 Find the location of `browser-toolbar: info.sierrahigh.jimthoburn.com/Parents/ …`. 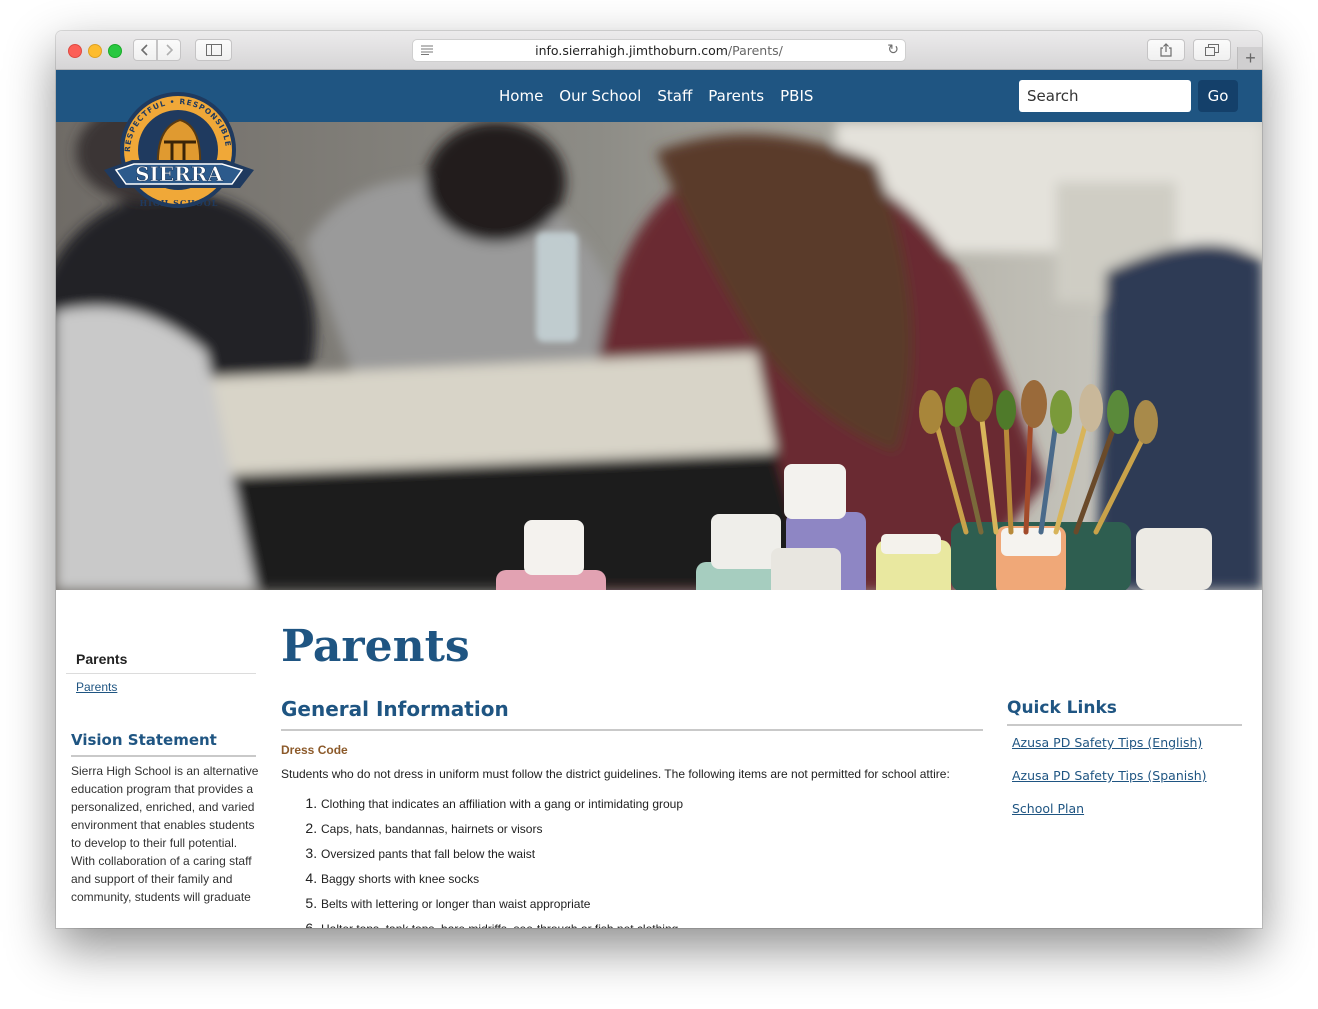

browser-toolbar: info.sierrahigh.jimthoburn.com/Parents/ … is located at coordinates (659, 50).